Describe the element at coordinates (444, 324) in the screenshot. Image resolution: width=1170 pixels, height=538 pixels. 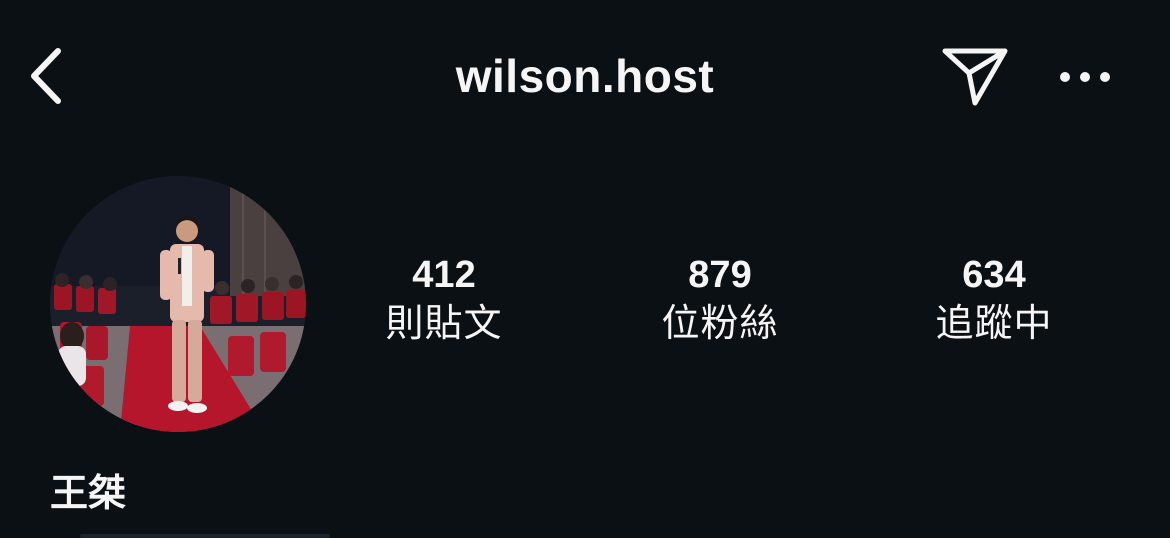
I see `posts-label: 則貼文` at that location.